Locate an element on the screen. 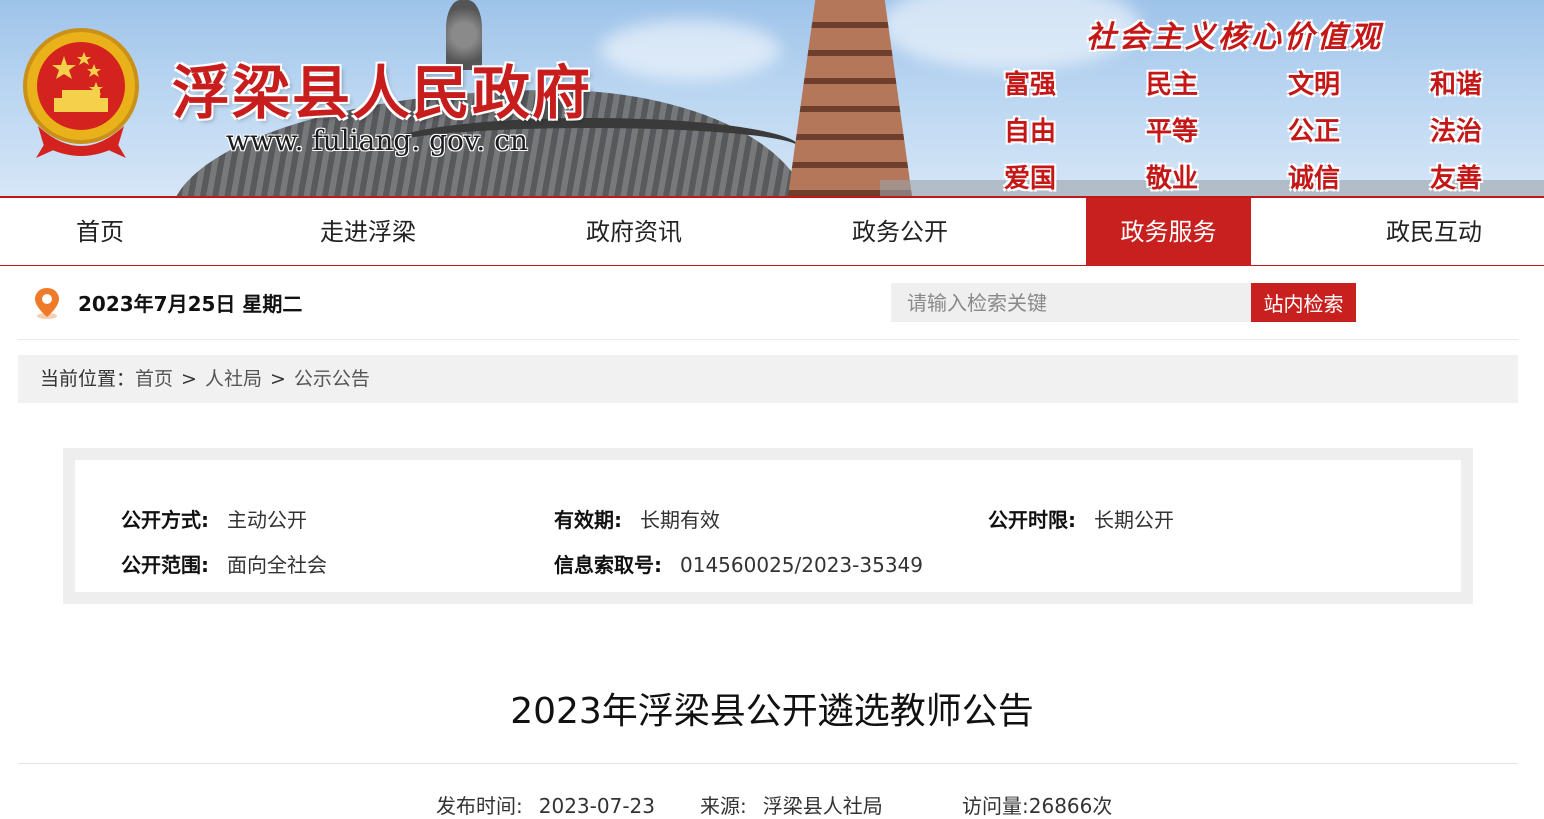  disclosure-scope-label: 公开范围: is located at coordinates (165, 565).